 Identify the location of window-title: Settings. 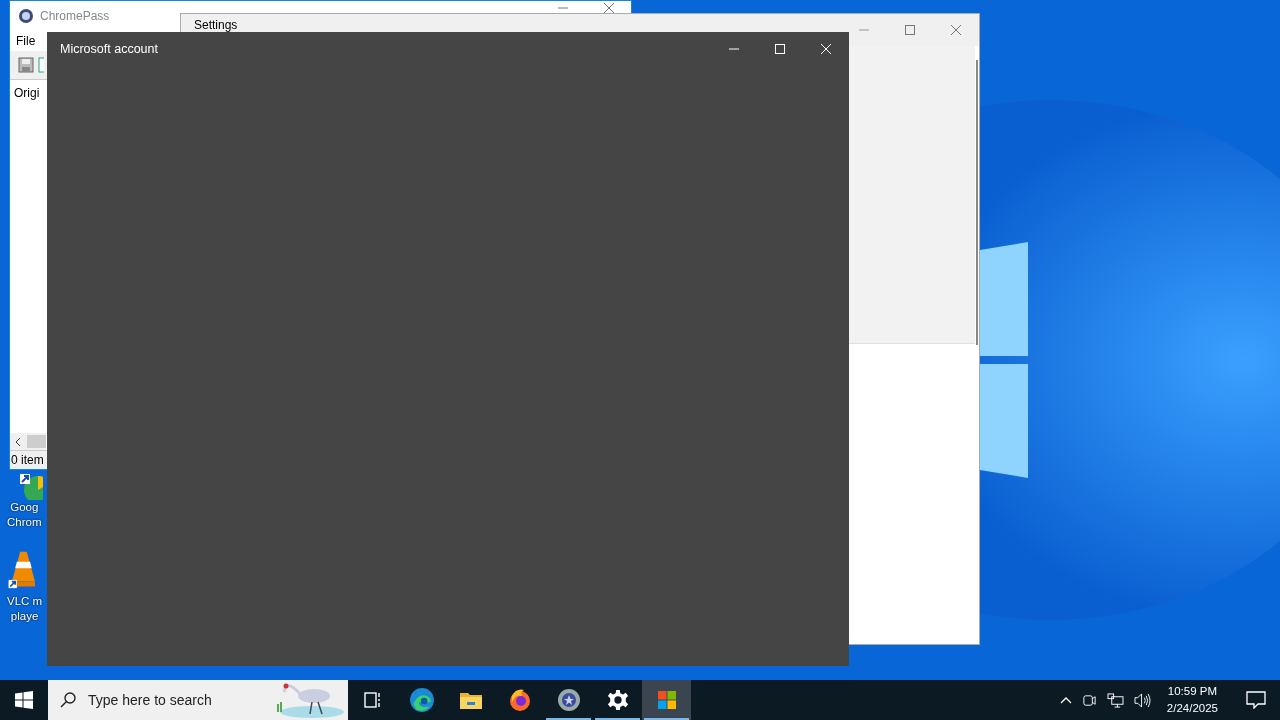
(215, 25).